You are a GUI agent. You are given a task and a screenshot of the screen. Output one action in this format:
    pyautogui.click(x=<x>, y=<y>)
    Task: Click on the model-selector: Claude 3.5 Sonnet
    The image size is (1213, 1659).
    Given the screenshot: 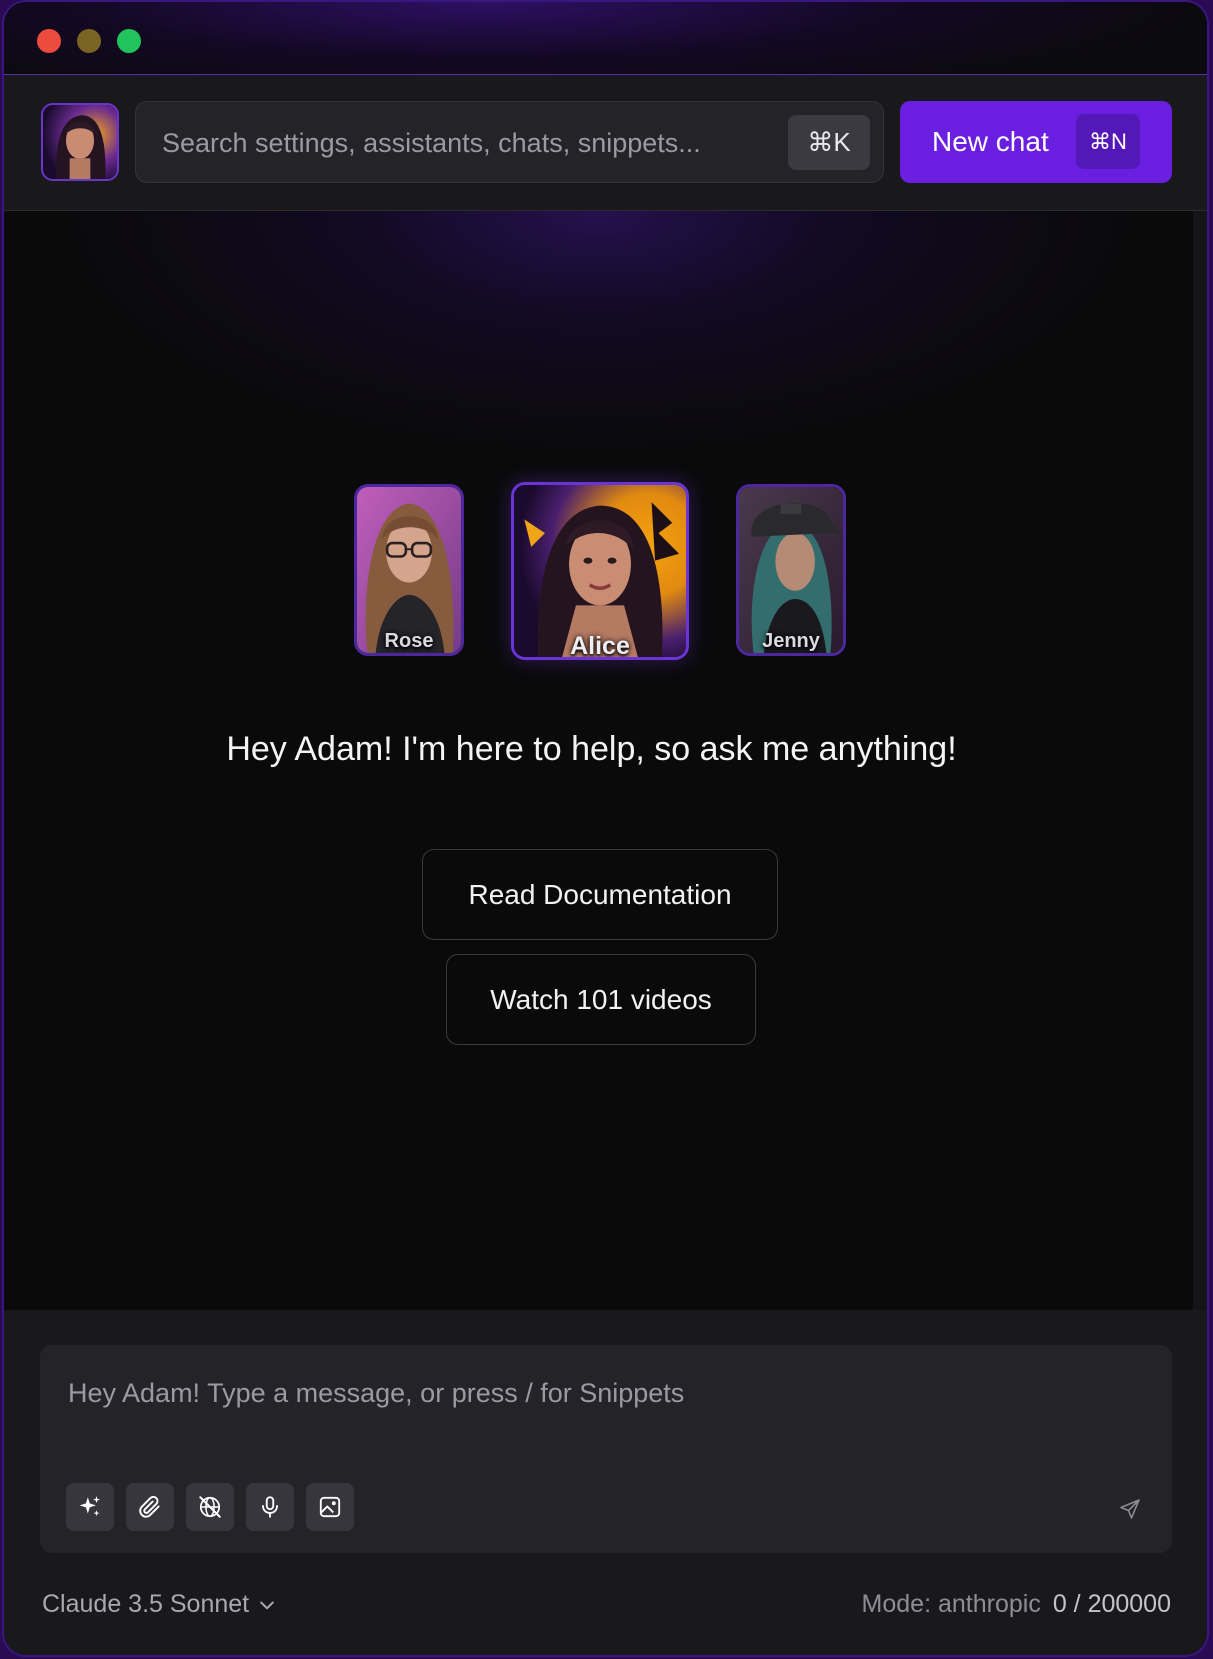 What is the action you would take?
    pyautogui.click(x=159, y=1604)
    